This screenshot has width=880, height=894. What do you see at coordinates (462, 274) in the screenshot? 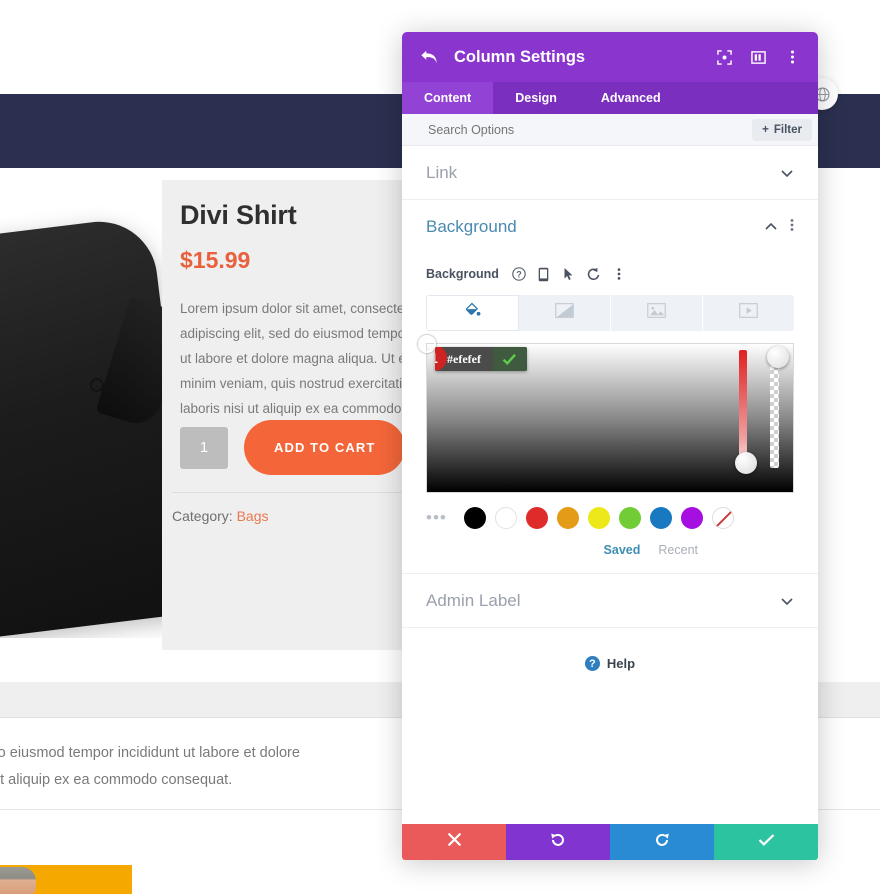
I see `background-field-label: Background` at bounding box center [462, 274].